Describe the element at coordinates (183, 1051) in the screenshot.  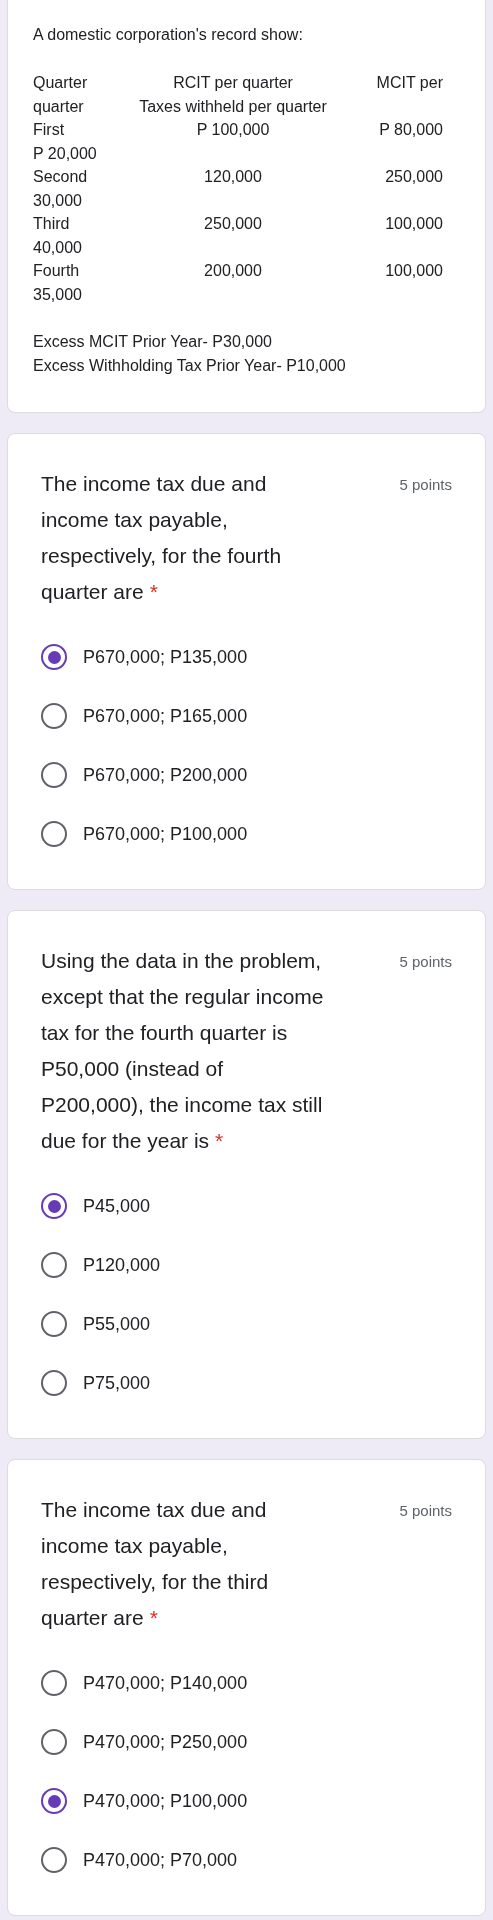
I see `question-text: Using the data in the problem, except that the regular income tax for the fourth quarter is P50,000 (instead of P200,000), the income tax still due for the year is *` at that location.